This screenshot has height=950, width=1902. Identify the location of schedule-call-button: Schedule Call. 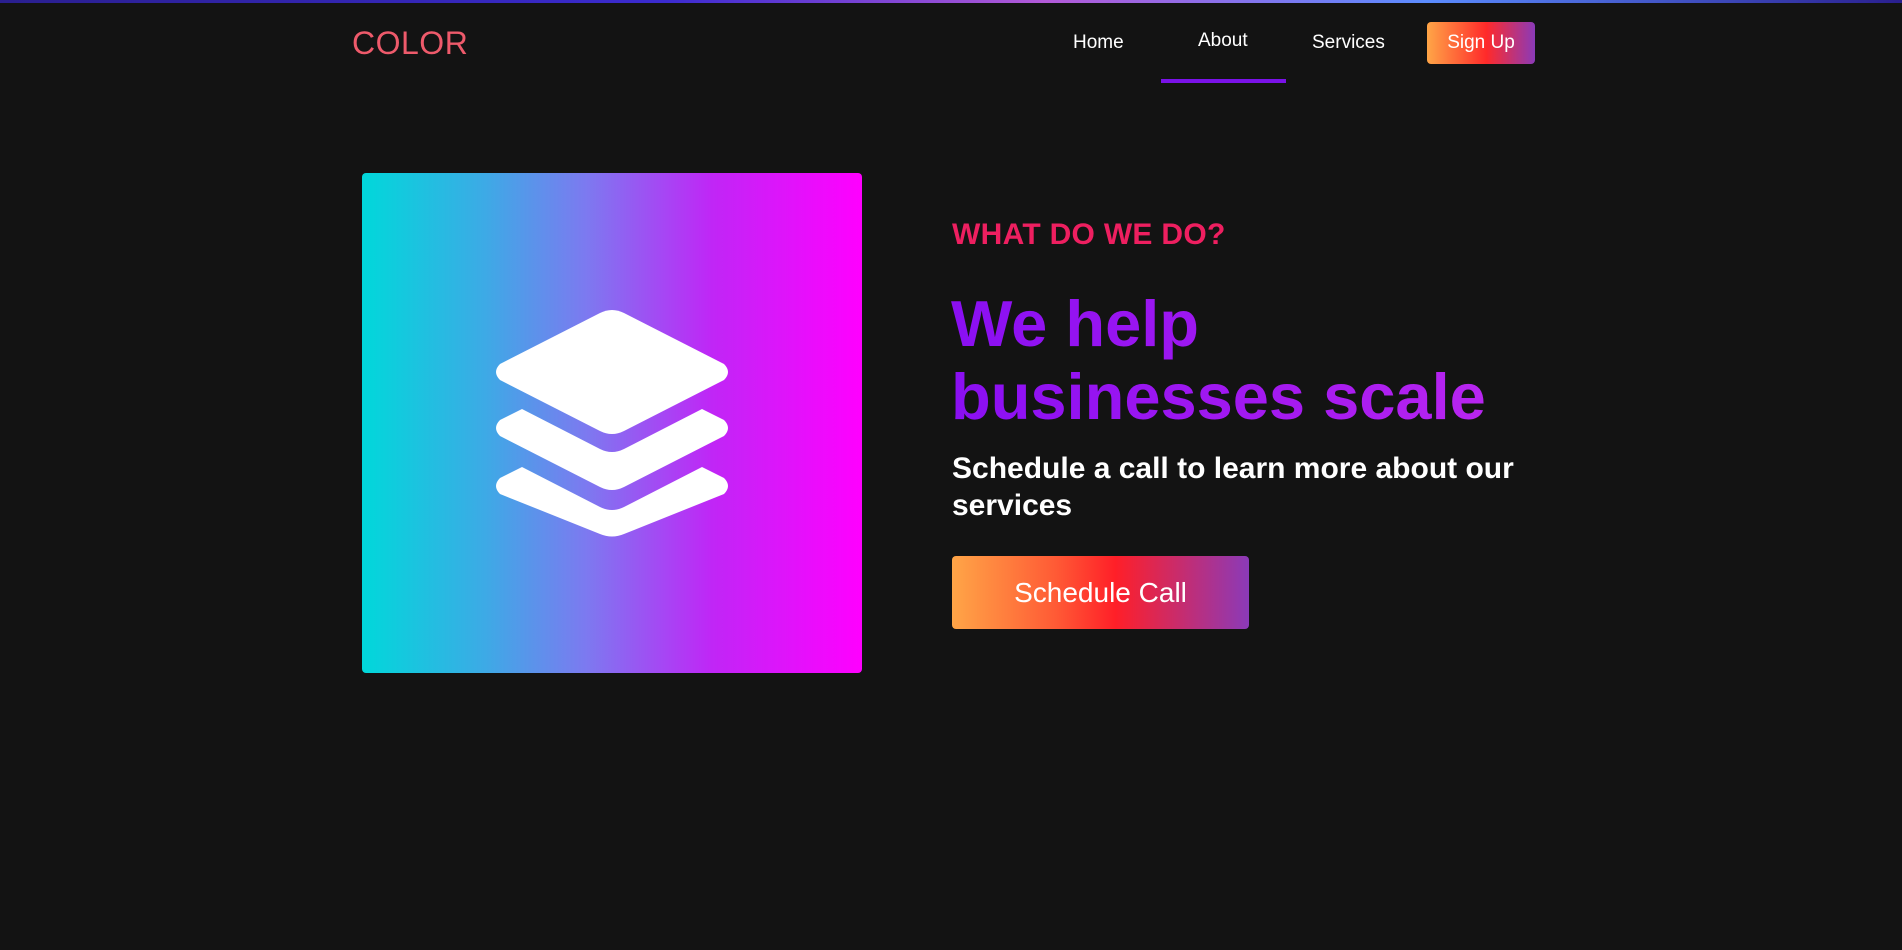
(1100, 592).